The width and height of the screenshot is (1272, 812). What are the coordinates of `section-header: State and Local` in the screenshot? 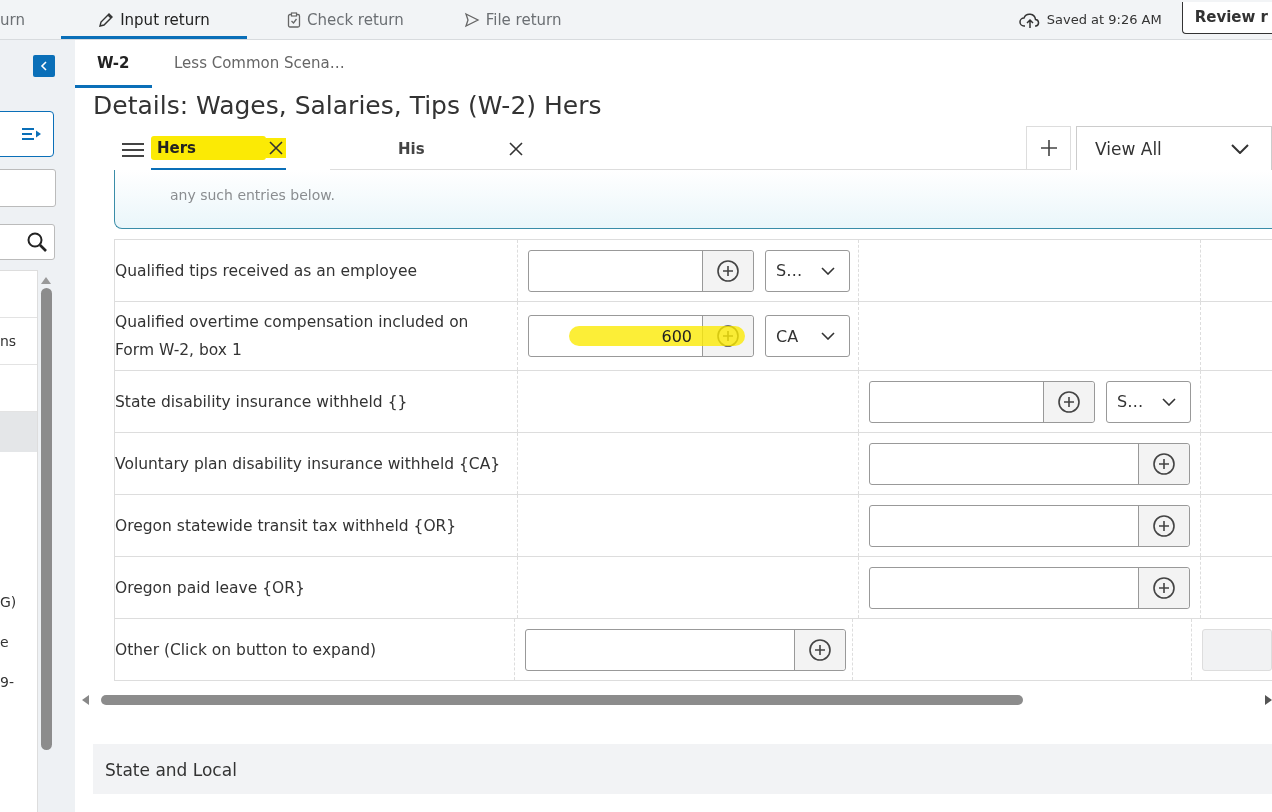 It's located at (682, 769).